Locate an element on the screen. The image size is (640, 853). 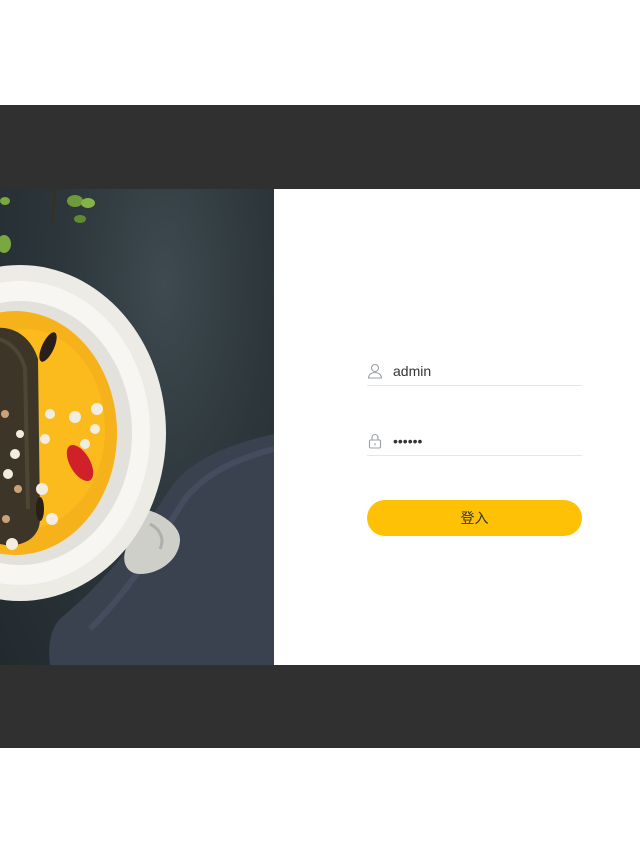
username-field is located at coordinates (474, 371).